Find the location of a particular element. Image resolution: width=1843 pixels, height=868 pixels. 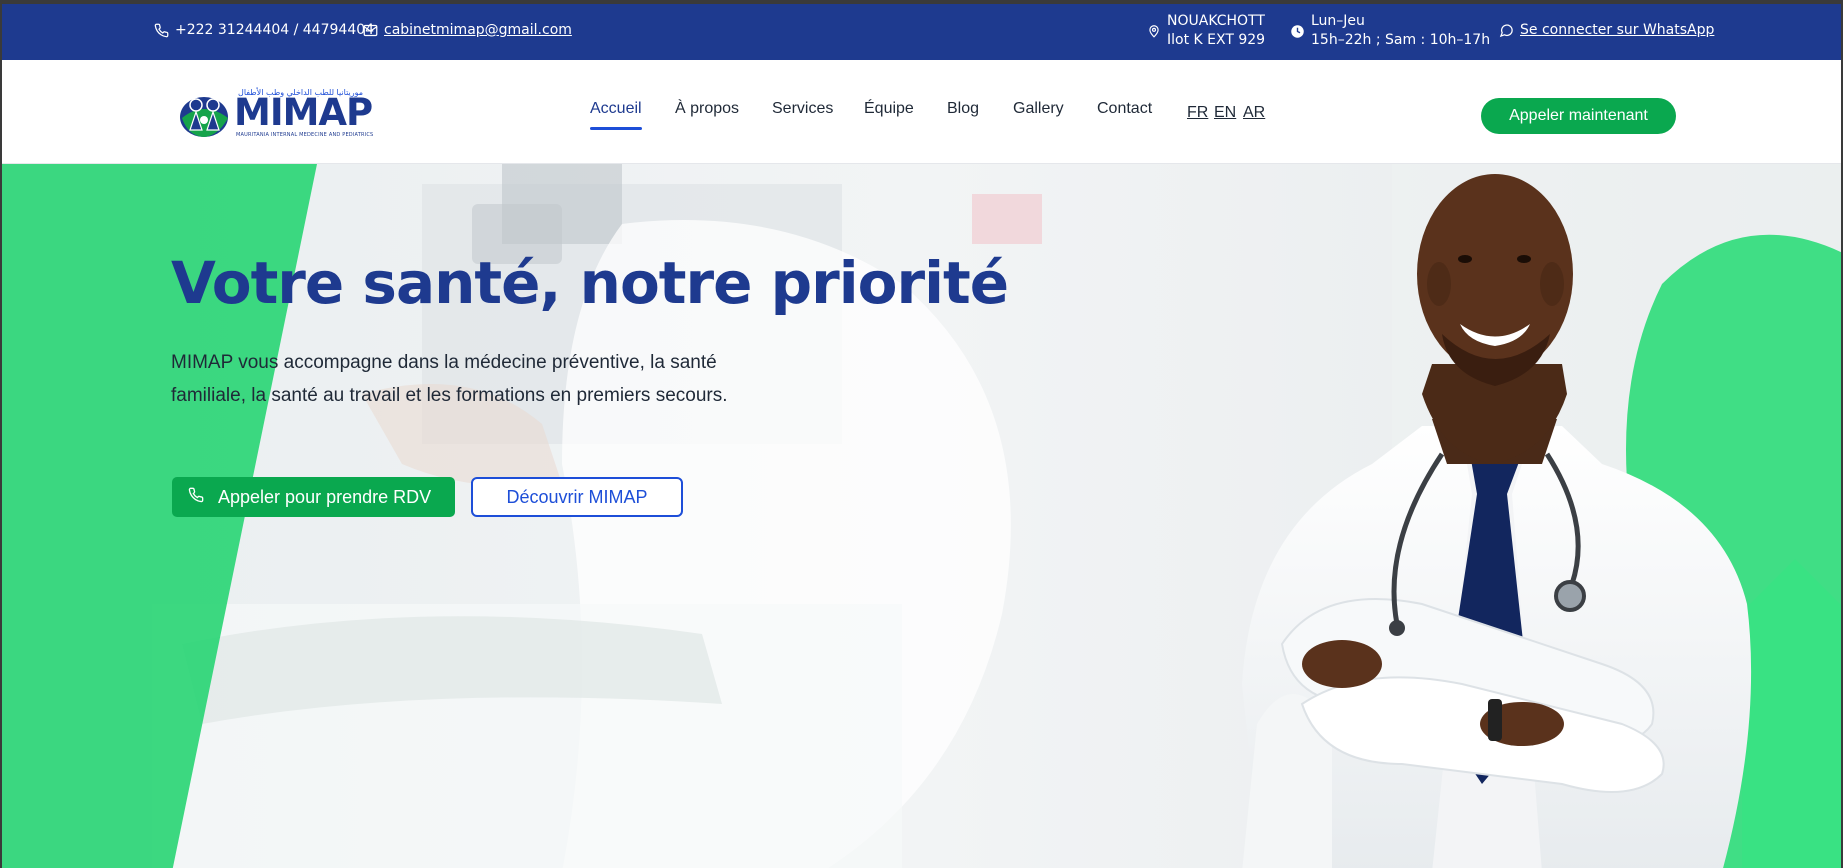

hours-line-1: Lun–Jeu is located at coordinates (1338, 21).